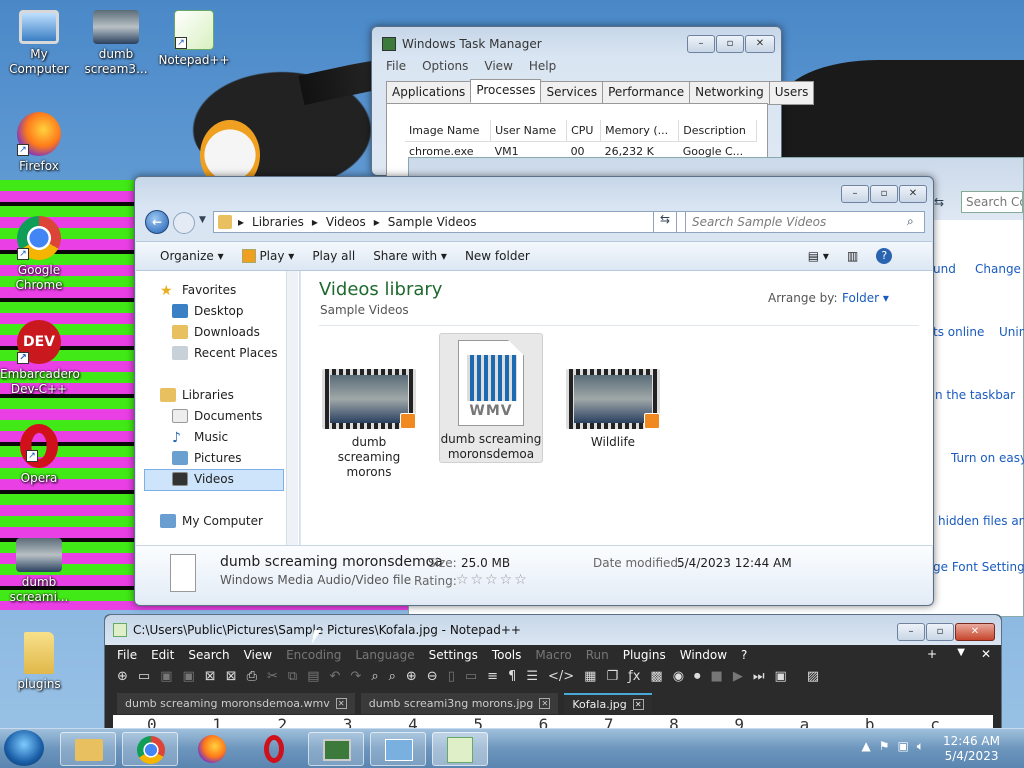 This screenshot has width=1024, height=768. I want to click on refresh-icon: ⇆, so click(939, 202).